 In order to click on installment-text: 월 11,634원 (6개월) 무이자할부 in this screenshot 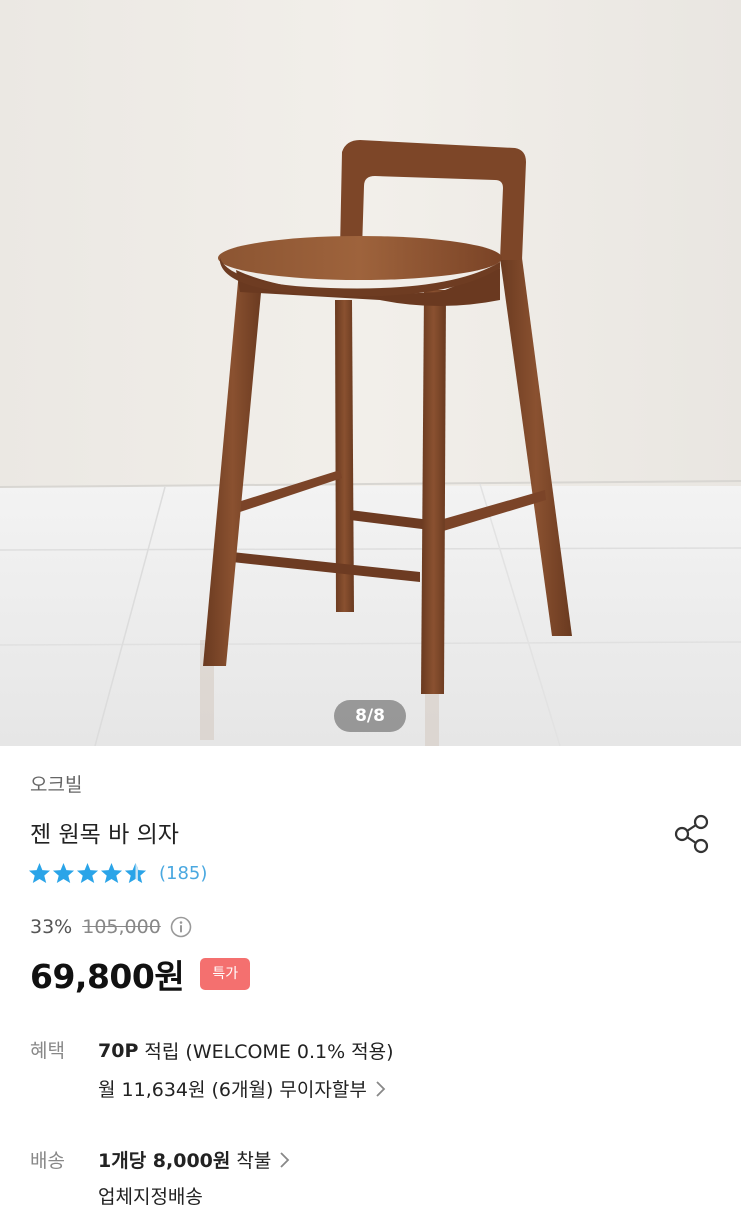, I will do `click(232, 1090)`.